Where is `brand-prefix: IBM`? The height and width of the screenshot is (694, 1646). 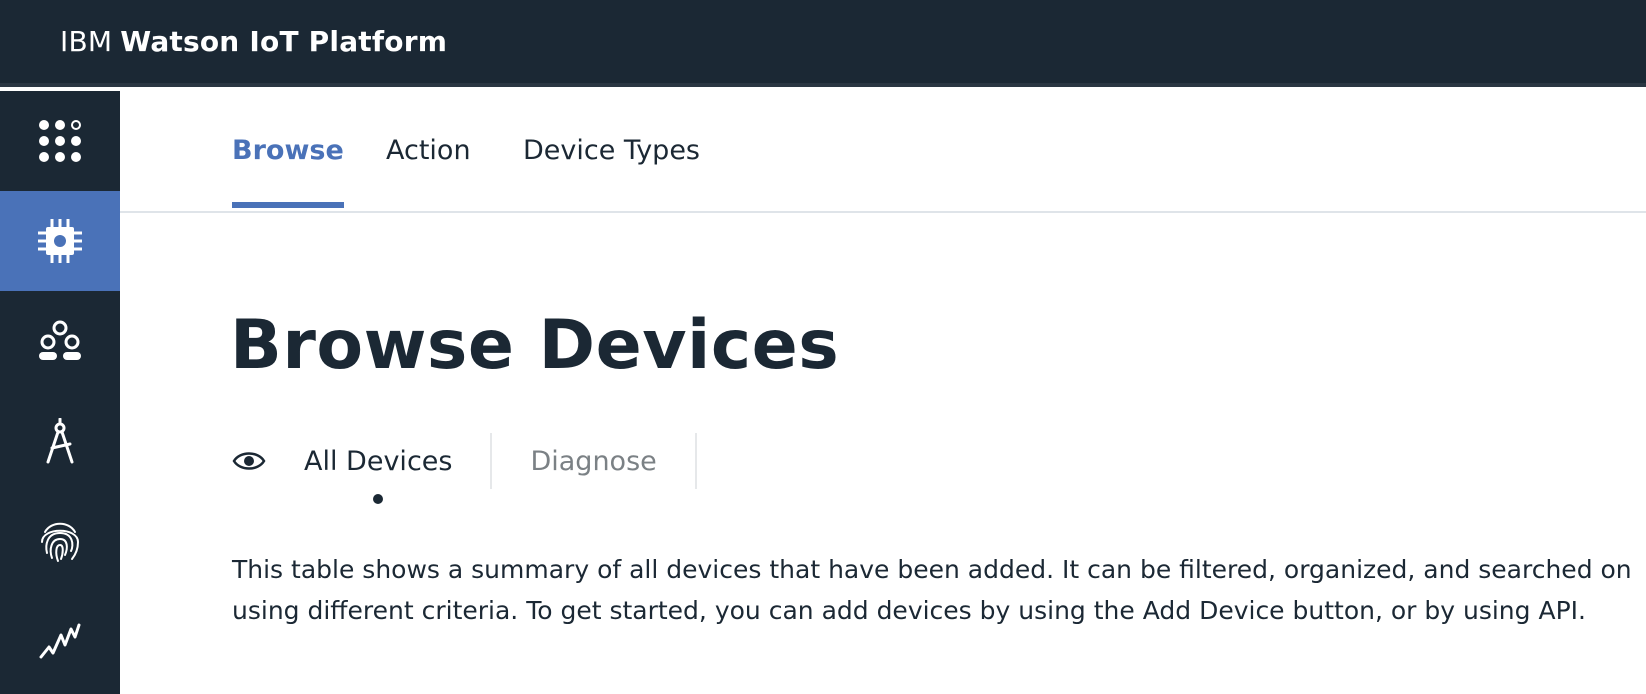
brand-prefix: IBM is located at coordinates (86, 41).